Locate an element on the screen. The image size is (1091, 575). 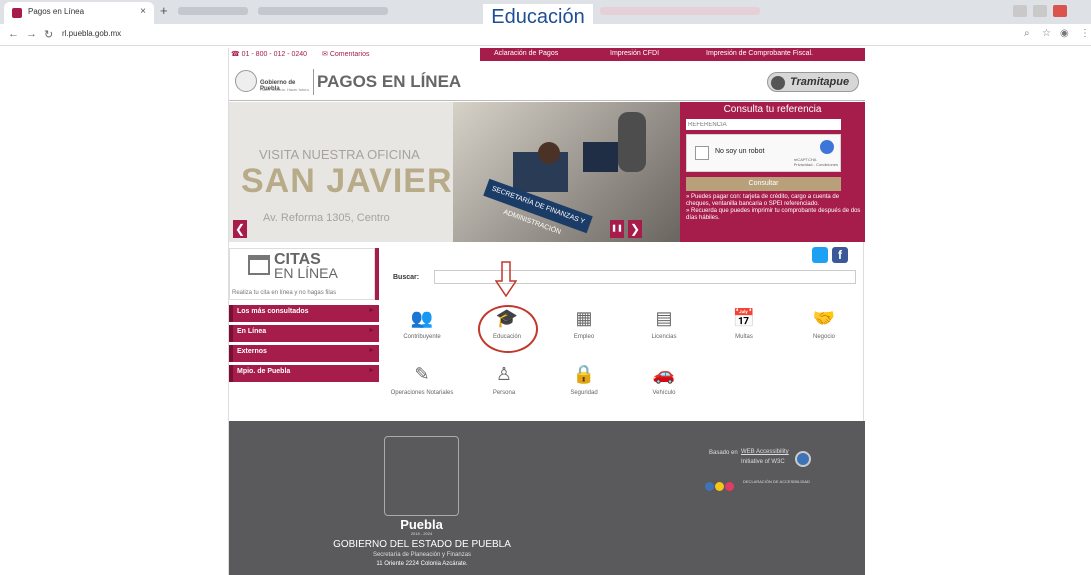
arrow-right-icon: ► is located at coordinates (371, 310).